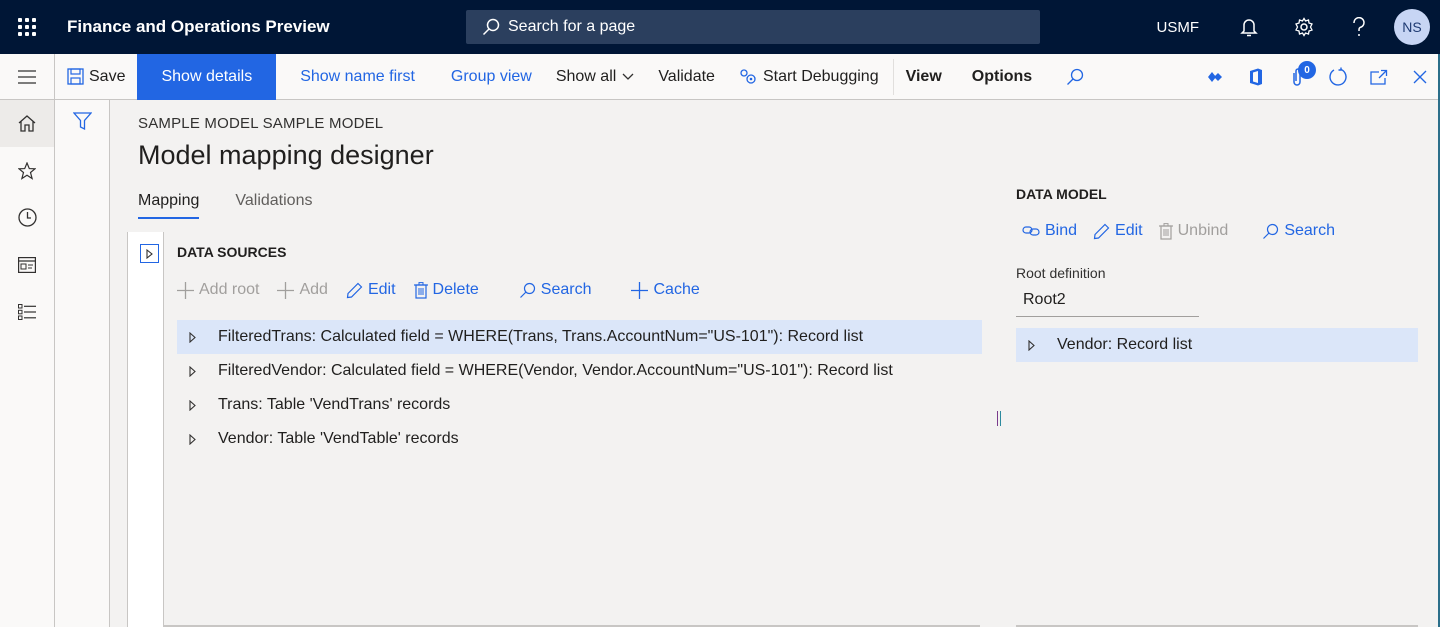 Image resolution: width=1440 pixels, height=627 pixels. I want to click on question-icon, so click(1358, 26).